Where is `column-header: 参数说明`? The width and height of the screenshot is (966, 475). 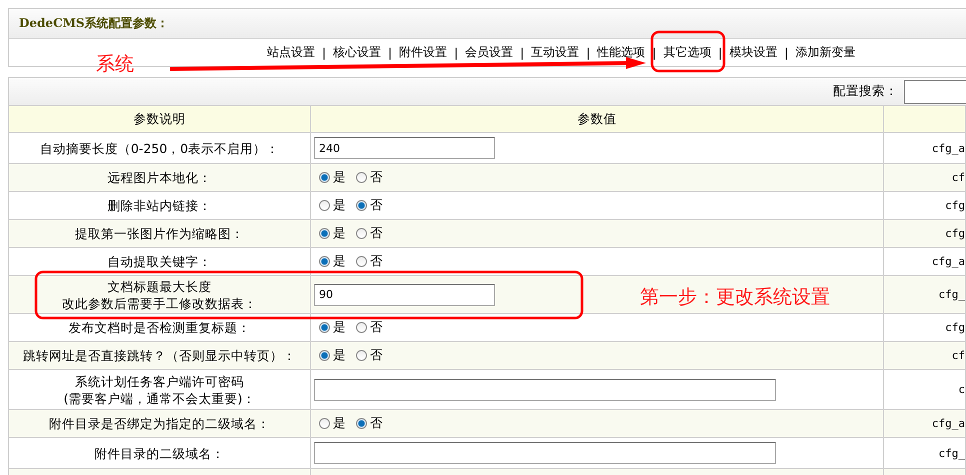
column-header: 参数说明 is located at coordinates (160, 119).